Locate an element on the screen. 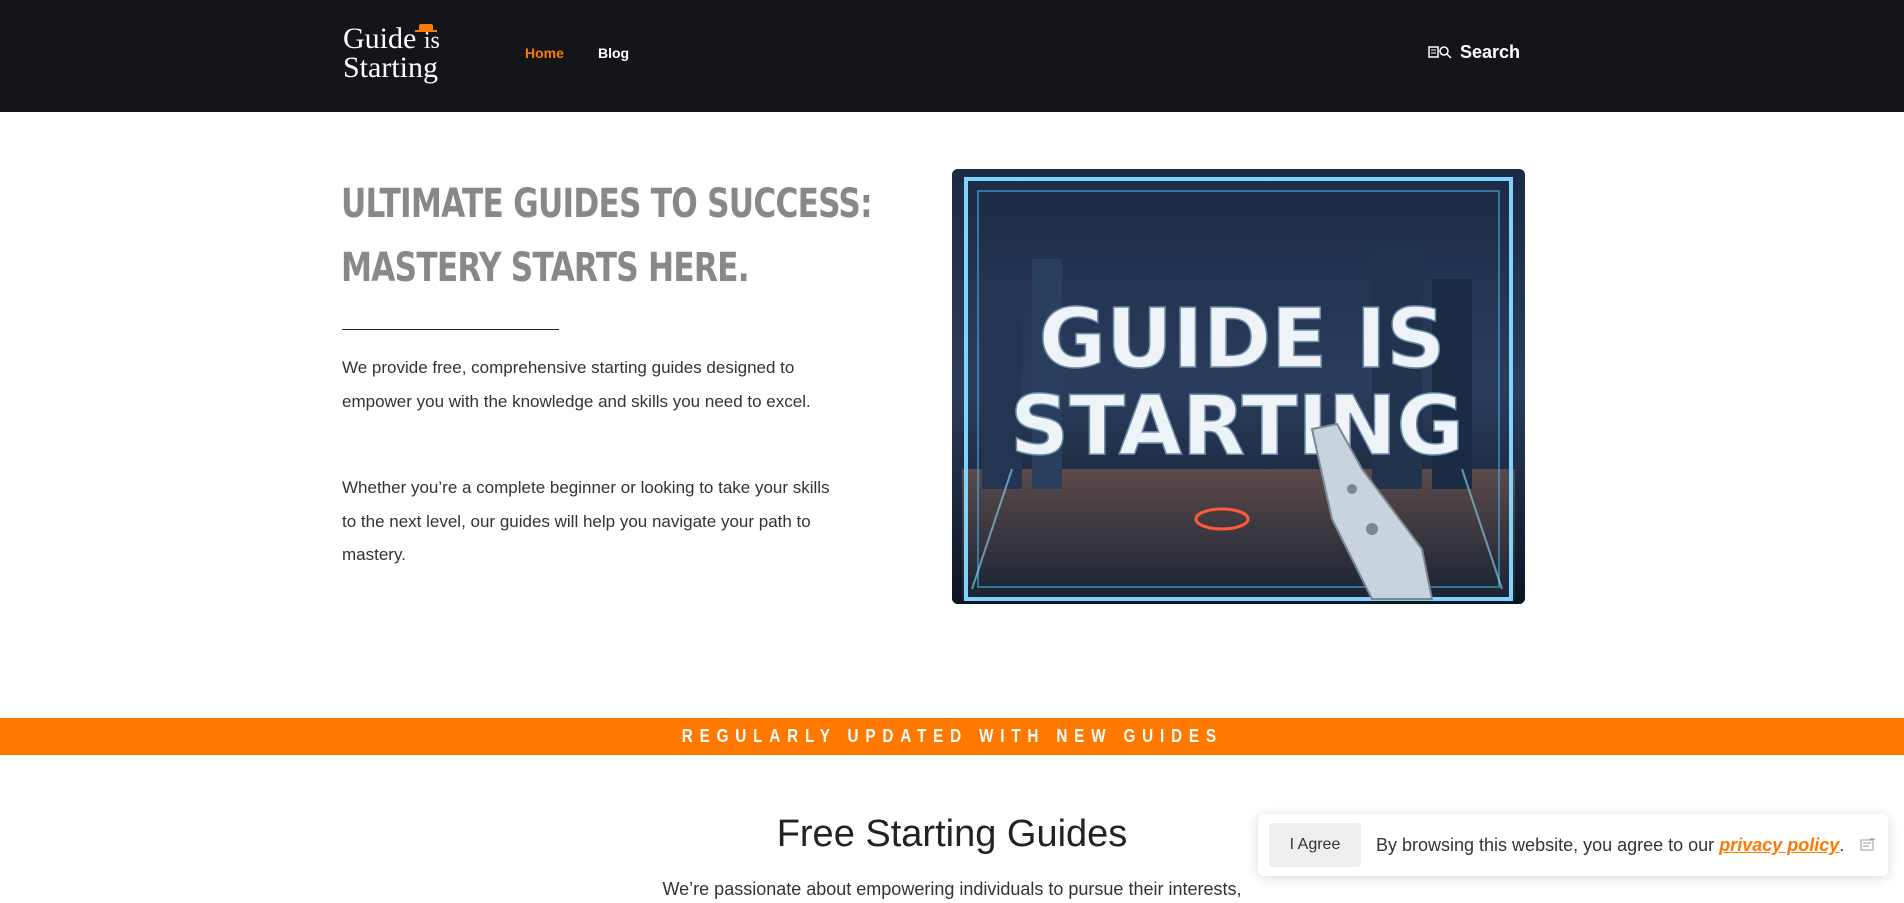 The height and width of the screenshot is (903, 1904). cookie-agree-button: I Agree is located at coordinates (1315, 845).